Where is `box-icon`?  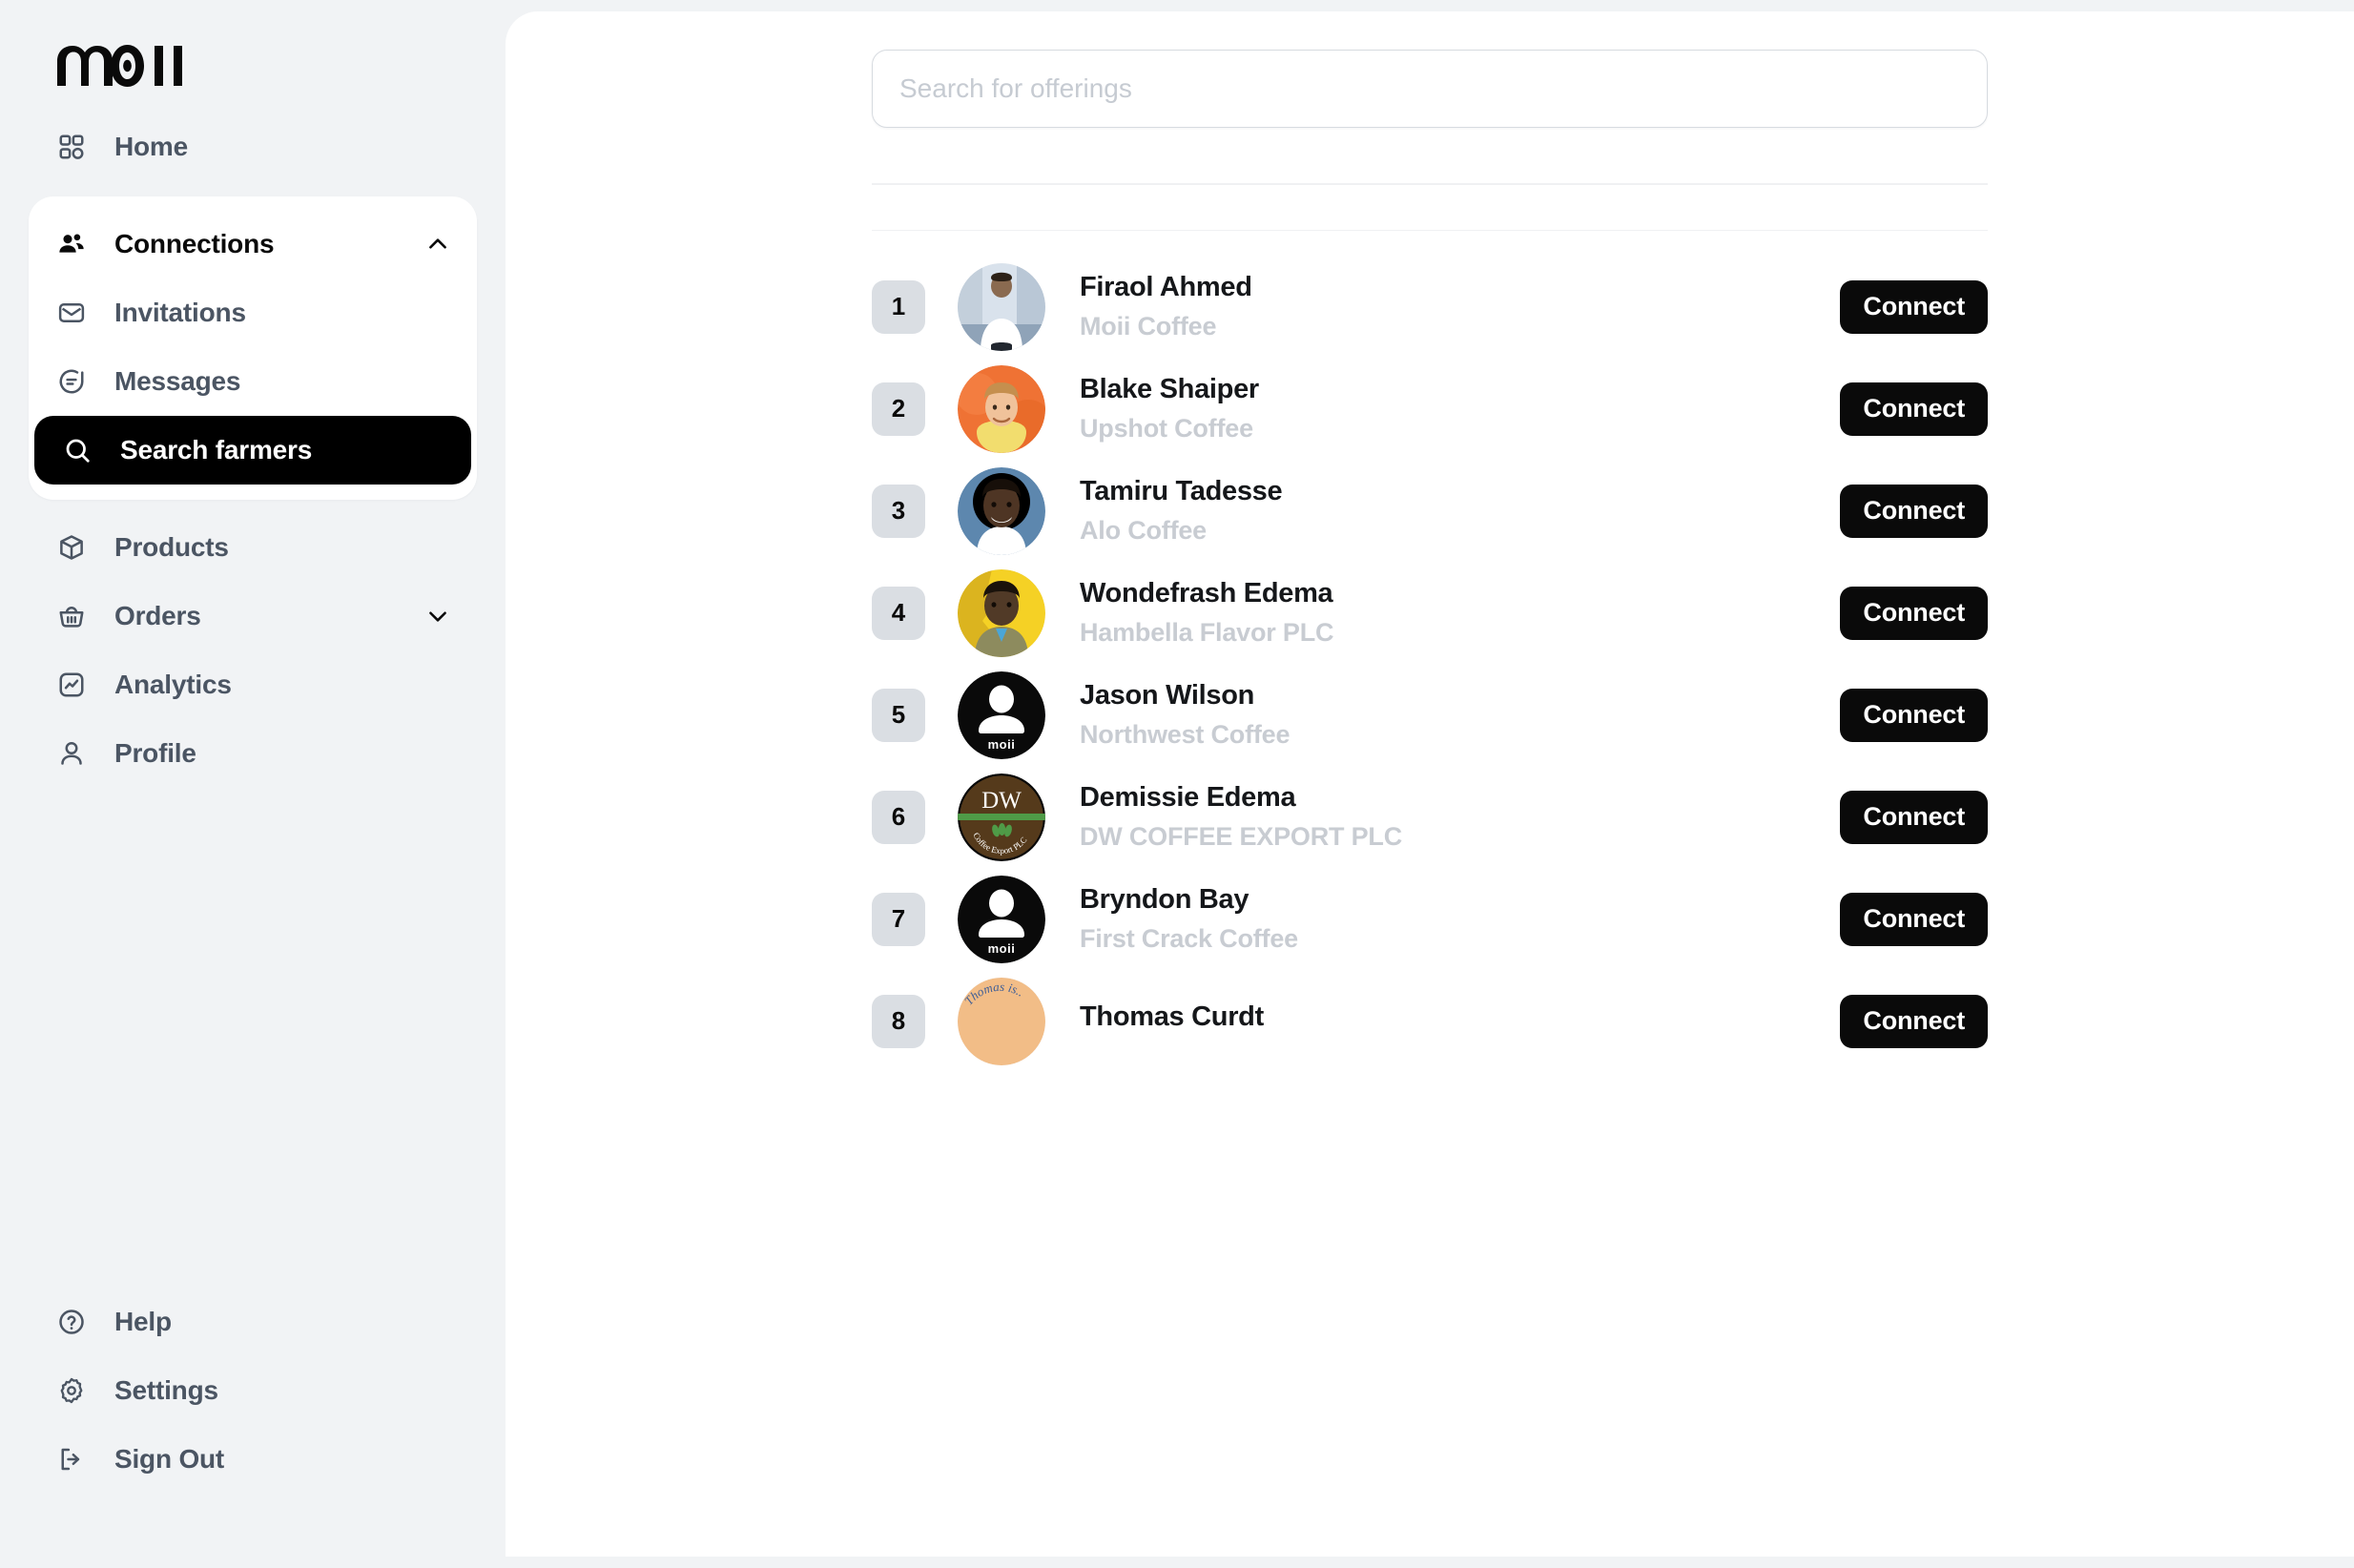
box-icon is located at coordinates (71, 547).